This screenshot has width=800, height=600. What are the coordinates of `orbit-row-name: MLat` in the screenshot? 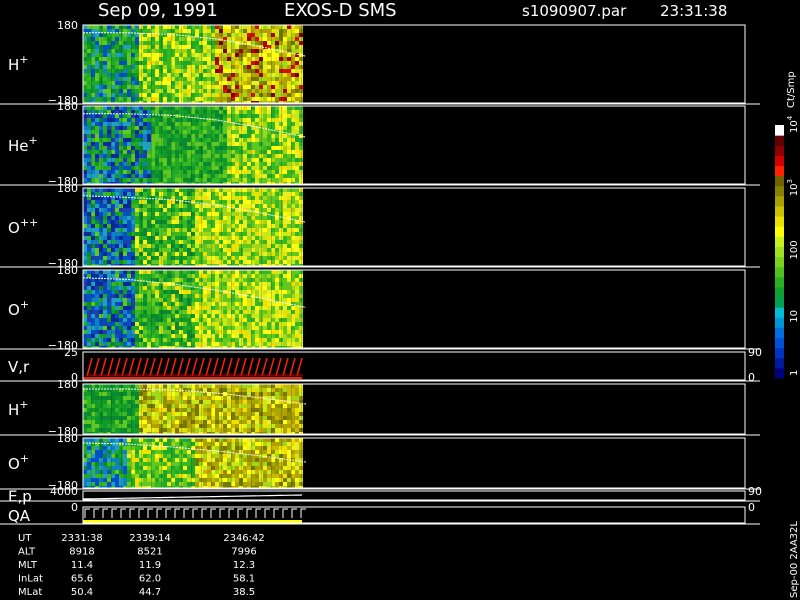 It's located at (30, 592).